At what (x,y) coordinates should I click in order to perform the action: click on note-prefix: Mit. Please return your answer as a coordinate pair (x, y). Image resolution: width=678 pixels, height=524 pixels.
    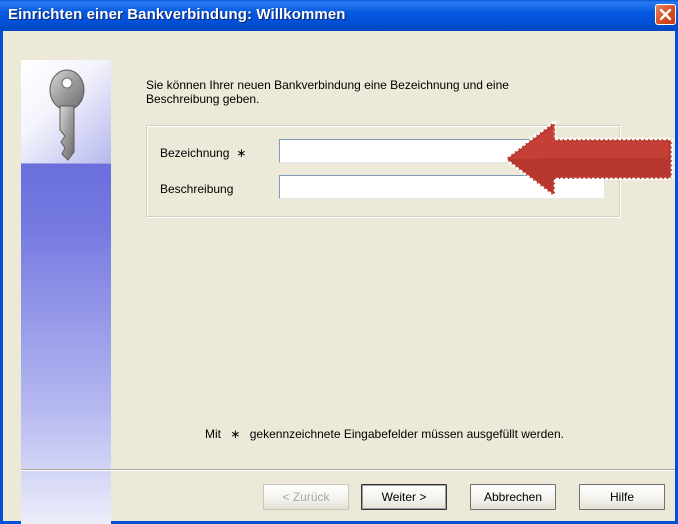
    Looking at the image, I should click on (213, 434).